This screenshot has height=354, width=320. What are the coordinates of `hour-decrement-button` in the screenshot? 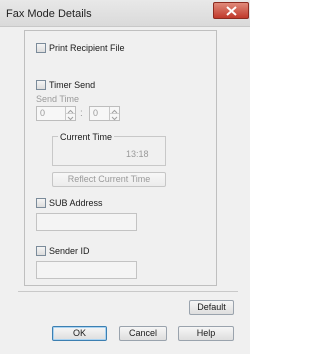 It's located at (70, 117).